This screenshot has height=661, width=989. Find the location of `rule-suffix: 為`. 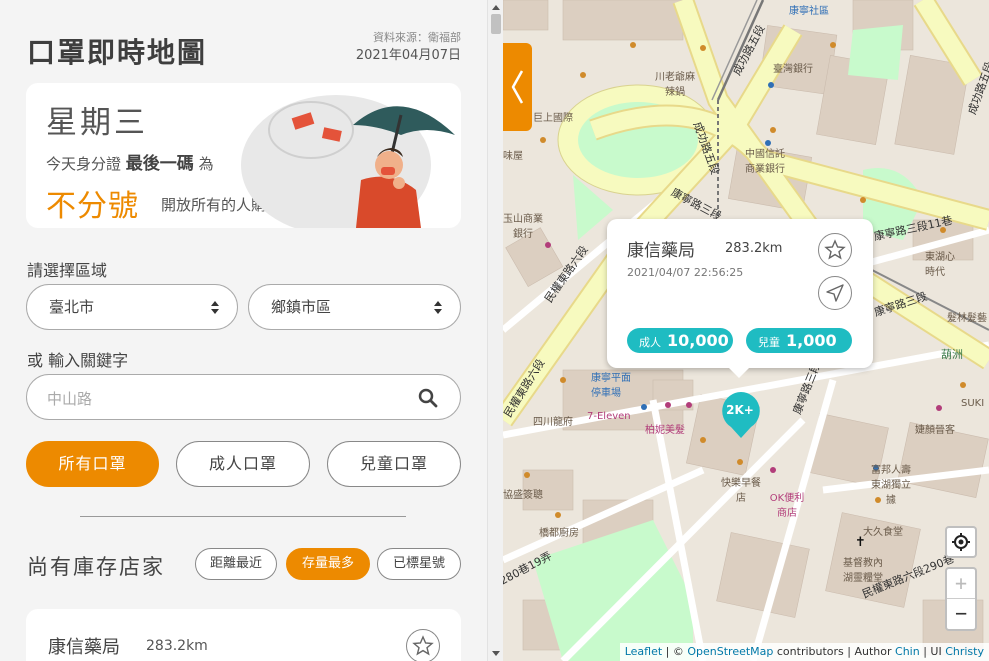

rule-suffix: 為 is located at coordinates (206, 164).